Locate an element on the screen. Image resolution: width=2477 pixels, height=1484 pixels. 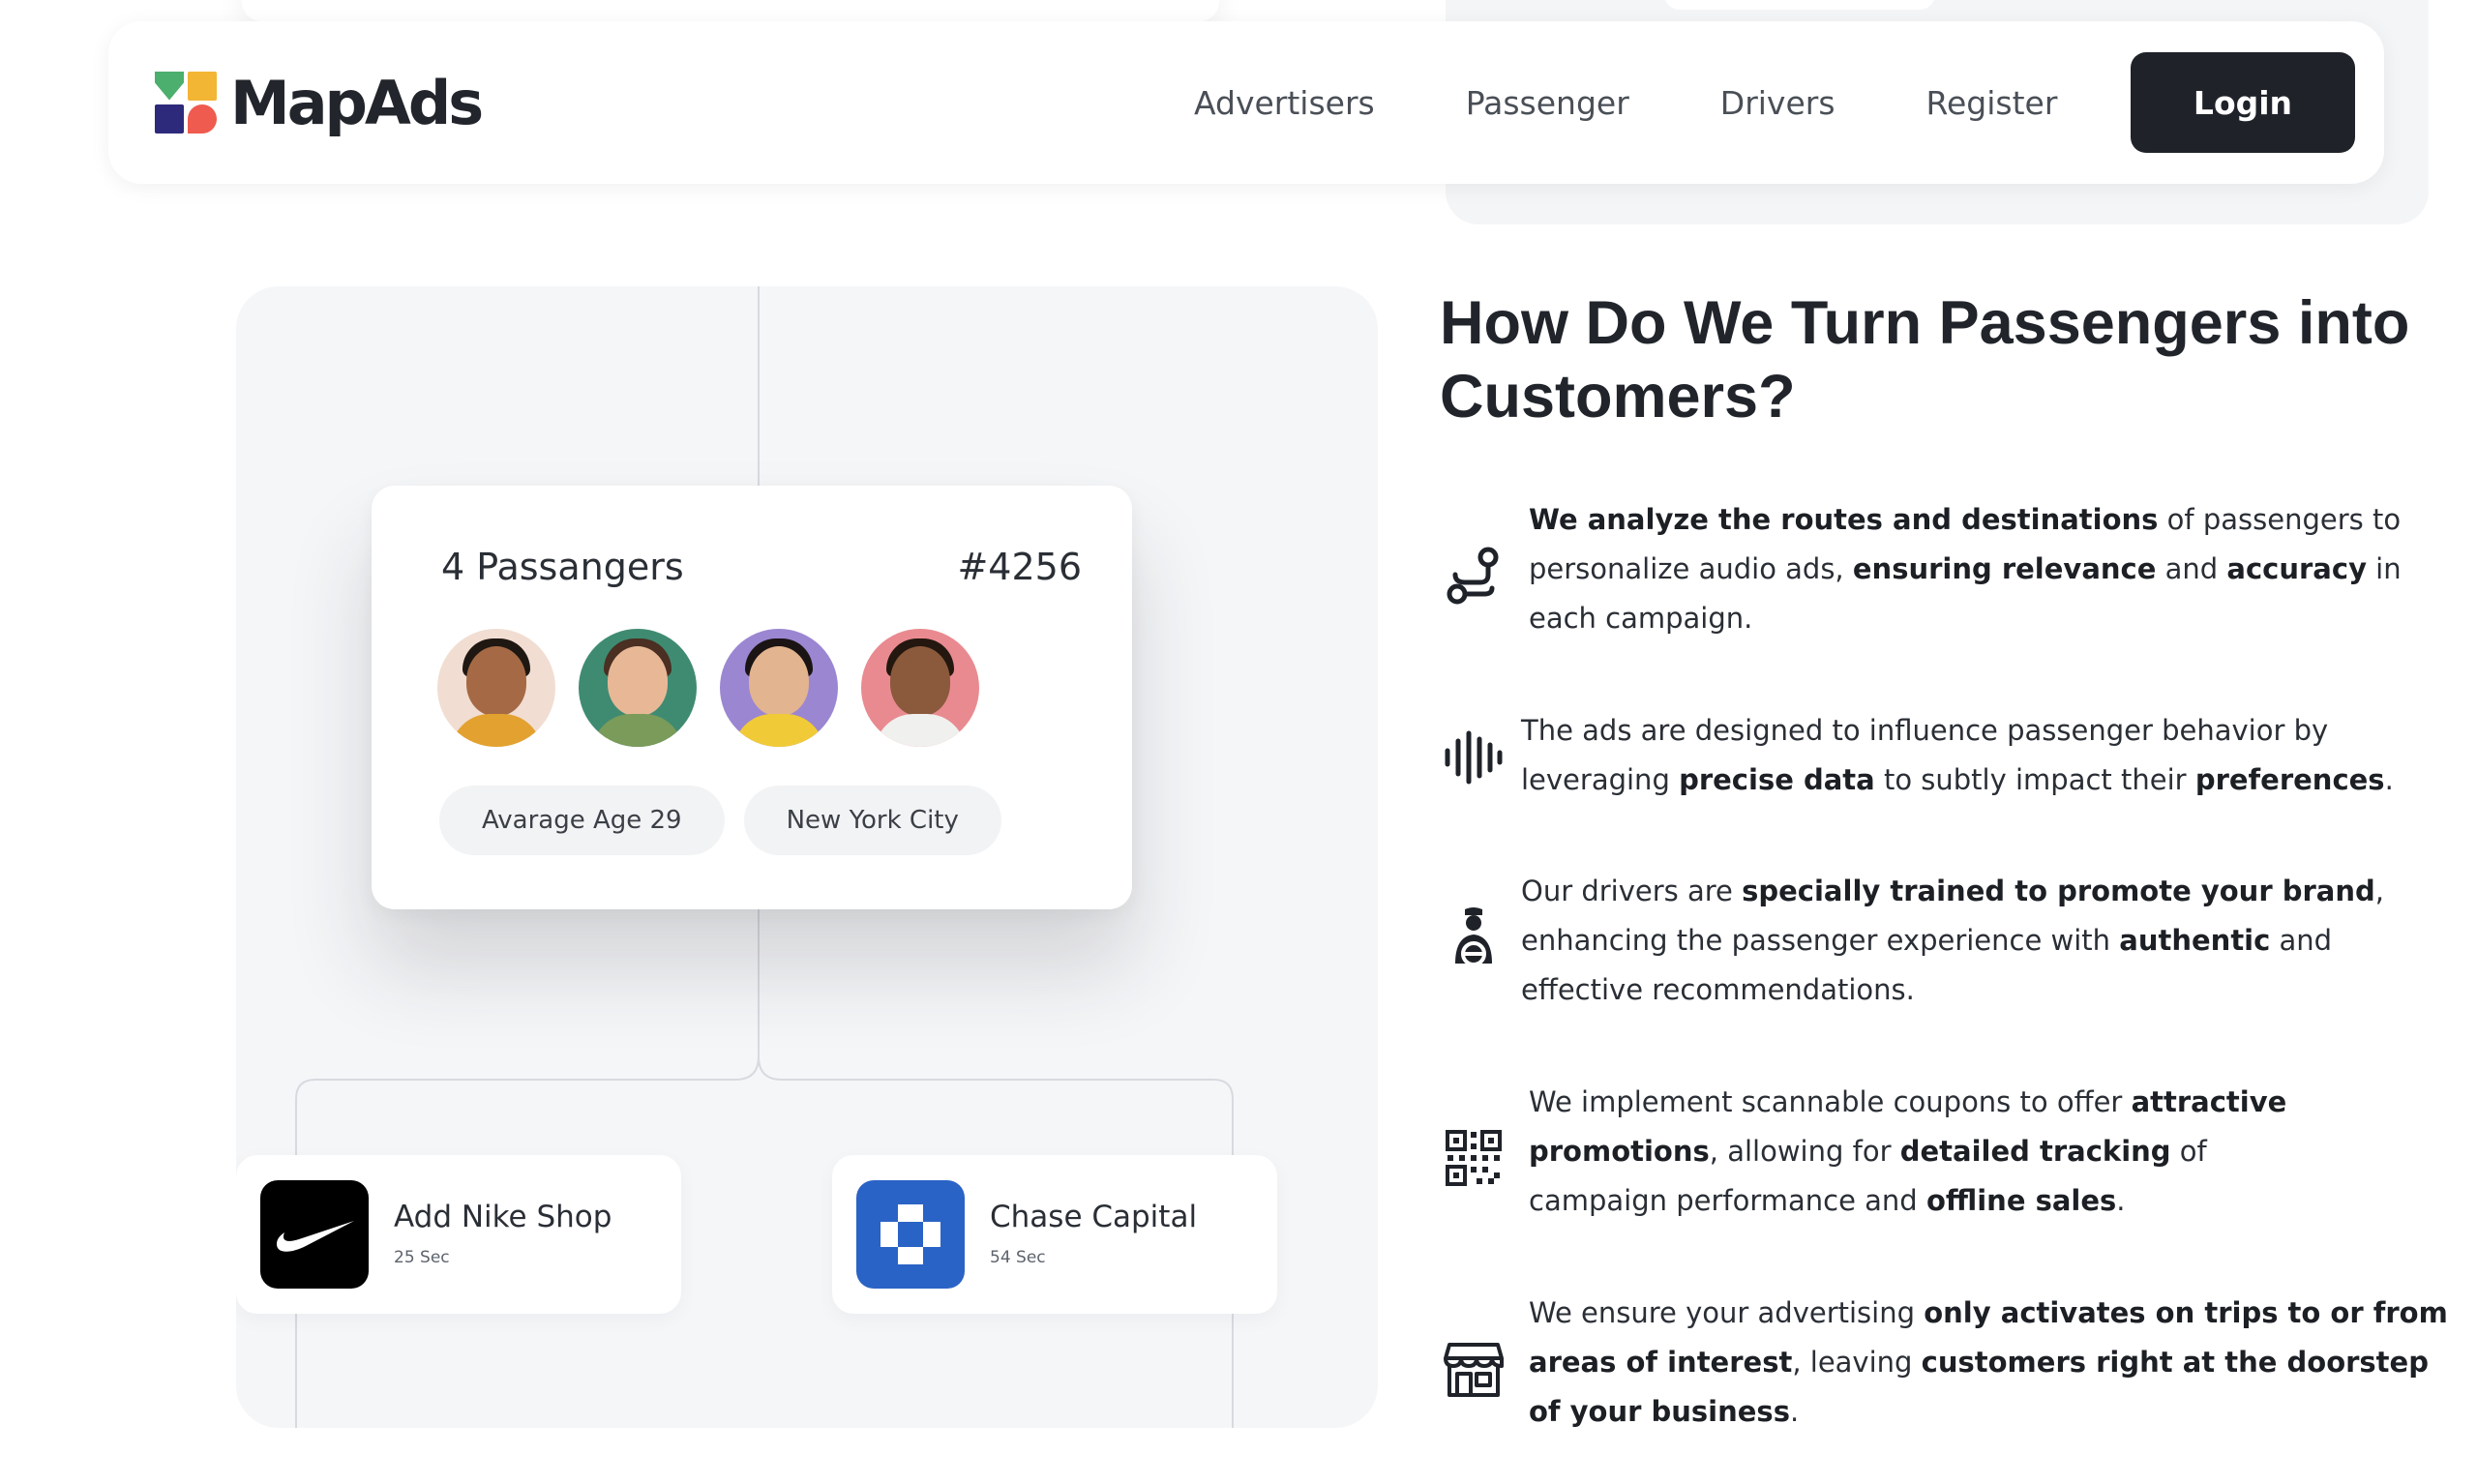
nav-link-drivers: Drivers is located at coordinates (1777, 103).